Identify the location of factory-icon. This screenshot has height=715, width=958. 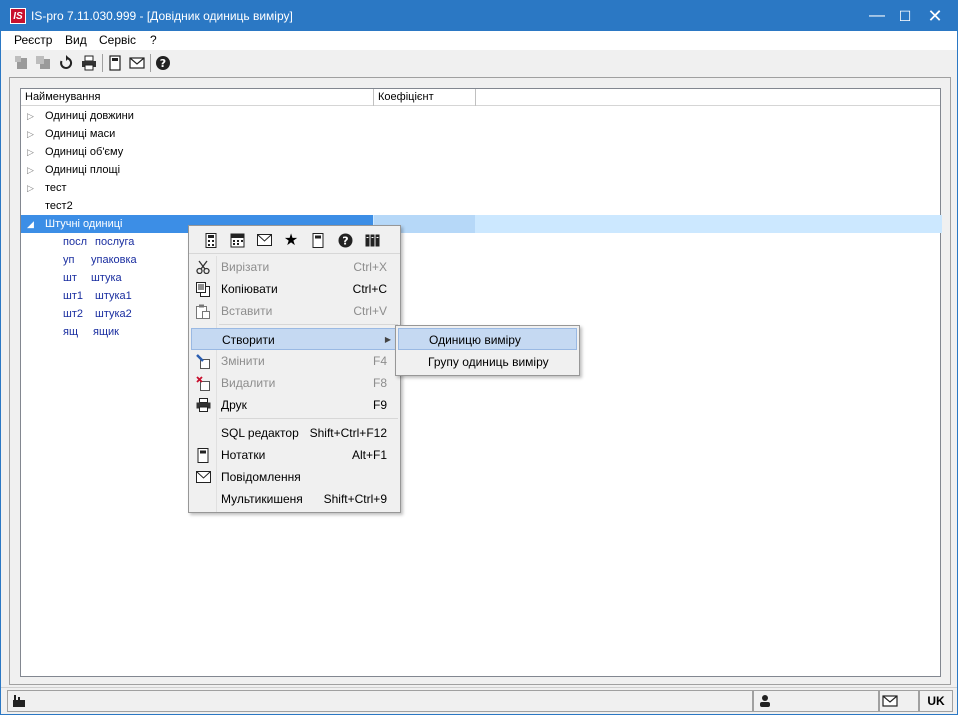
(19, 701).